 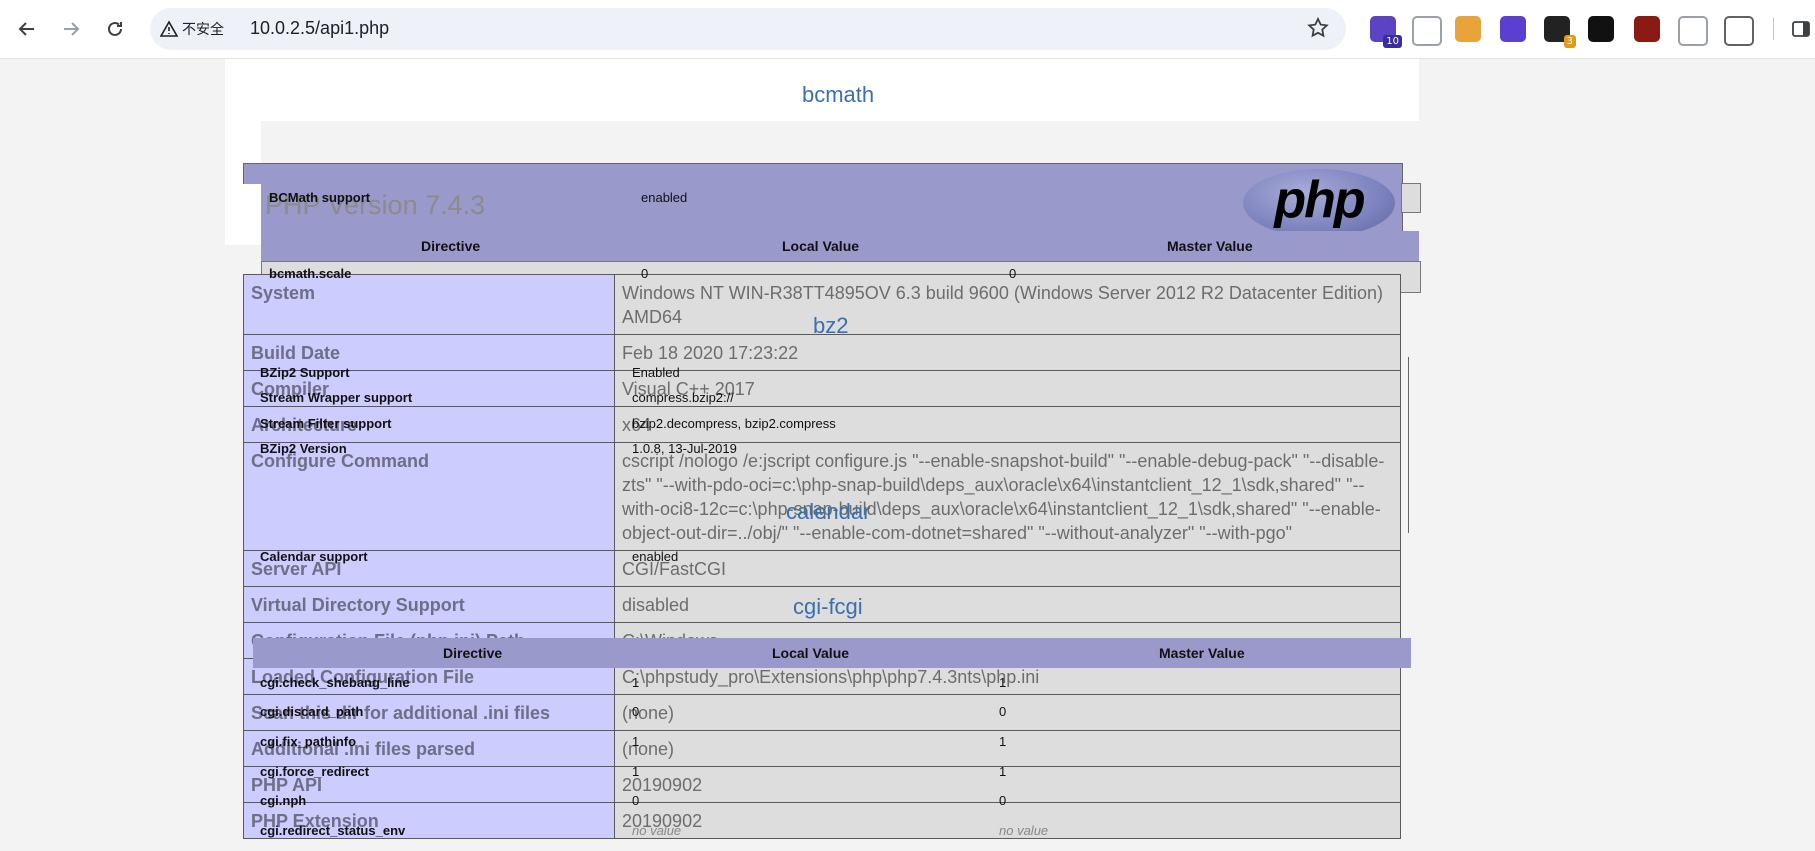 What do you see at coordinates (283, 800) in the screenshot?
I see `cgi-row-key: cgi.nph` at bounding box center [283, 800].